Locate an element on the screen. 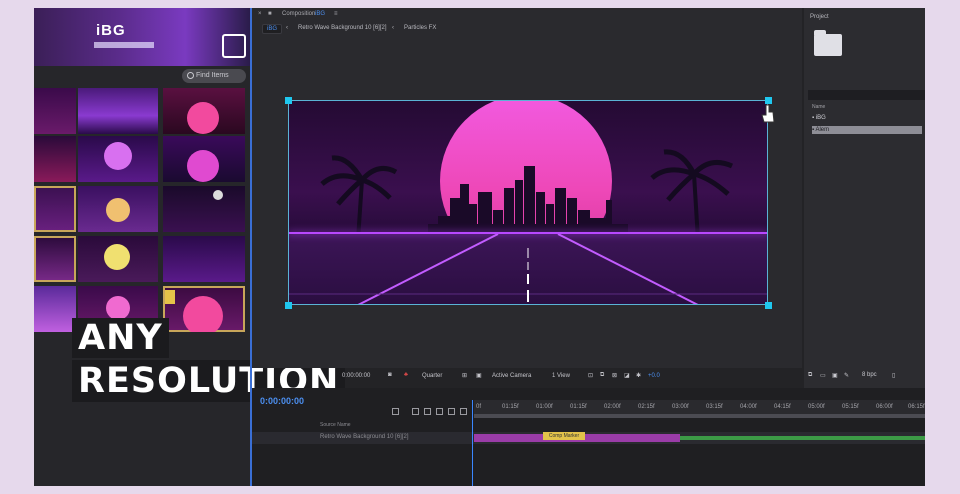 The height and width of the screenshot is (494, 960). camera-icon: ◙ is located at coordinates (390, 375).